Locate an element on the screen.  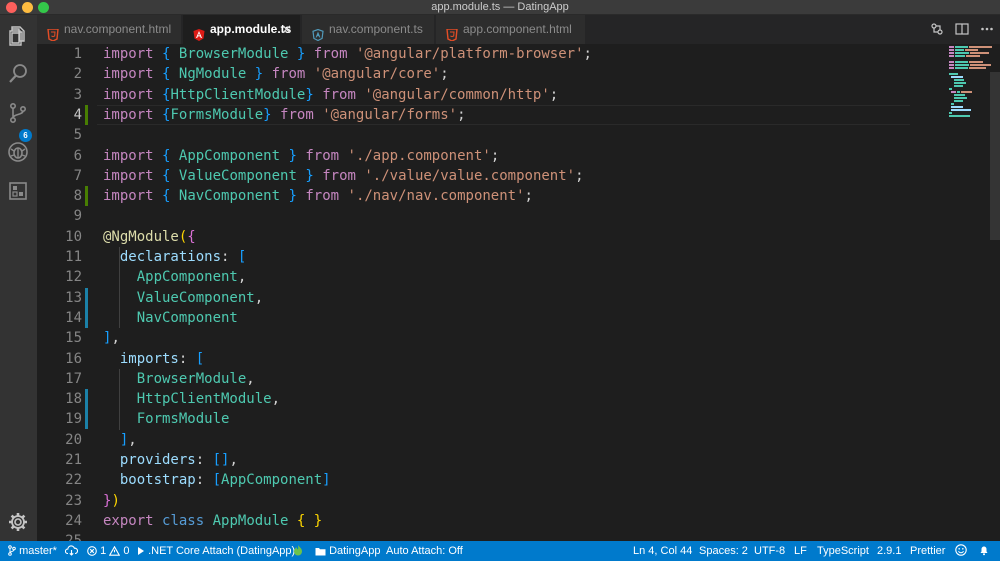
error-count: 1 is located at coordinates (103, 551).